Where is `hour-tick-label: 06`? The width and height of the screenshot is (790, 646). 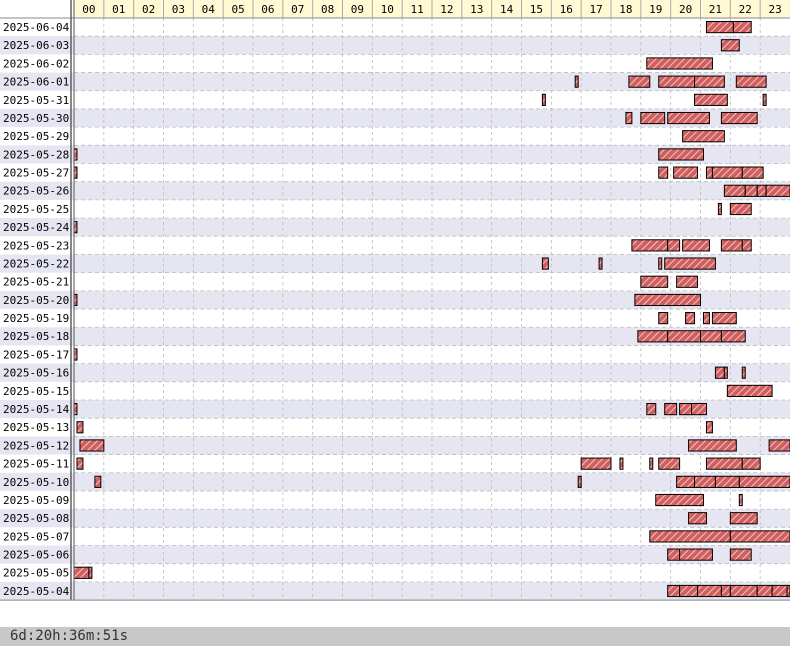
hour-tick-label: 06 is located at coordinates (267, 9).